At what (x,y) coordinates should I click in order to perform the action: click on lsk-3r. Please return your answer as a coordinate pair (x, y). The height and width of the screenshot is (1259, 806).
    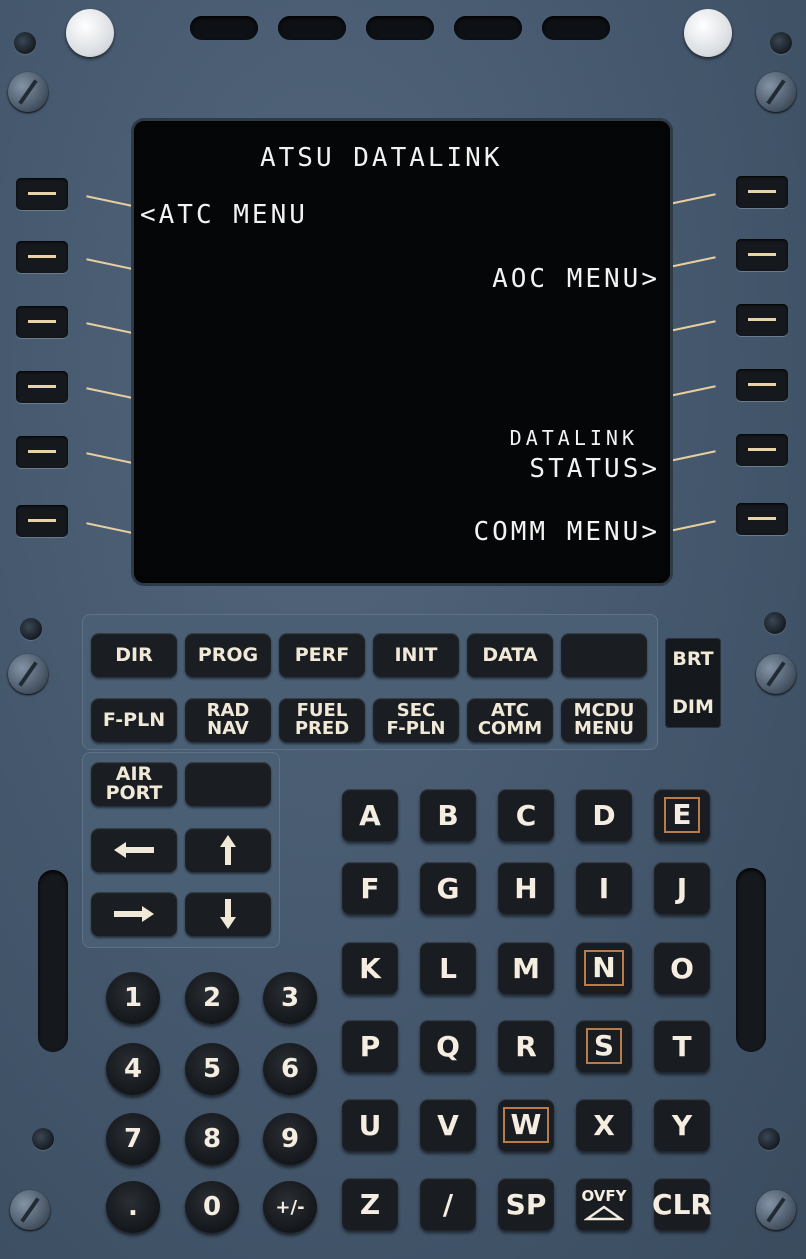
    Looking at the image, I should click on (762, 320).